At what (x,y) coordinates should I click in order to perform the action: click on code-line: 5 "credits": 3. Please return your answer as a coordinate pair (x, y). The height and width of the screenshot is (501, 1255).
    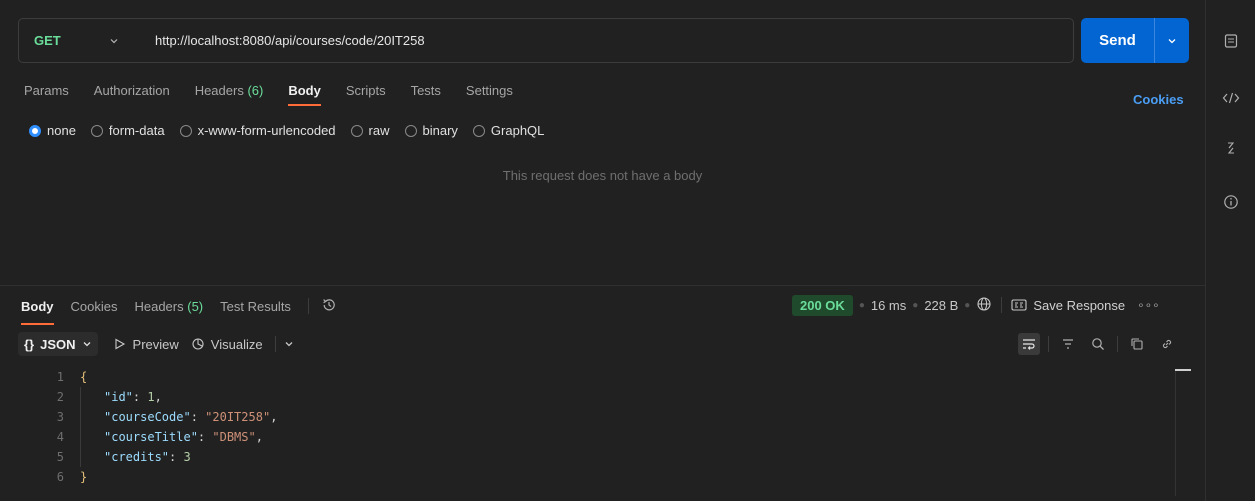
    Looking at the image, I should click on (590, 457).